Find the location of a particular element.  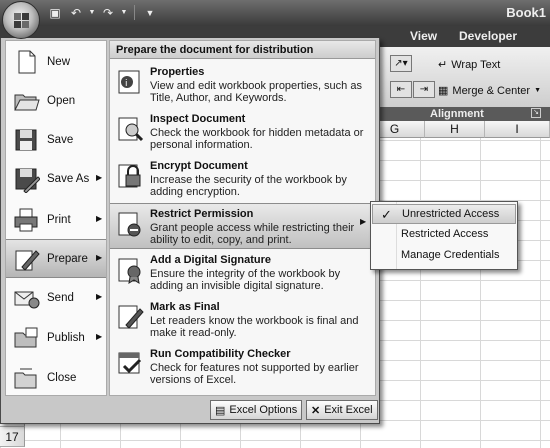

unrestricted-access-option: ✓ Unrestricted Access is located at coordinates (444, 214).